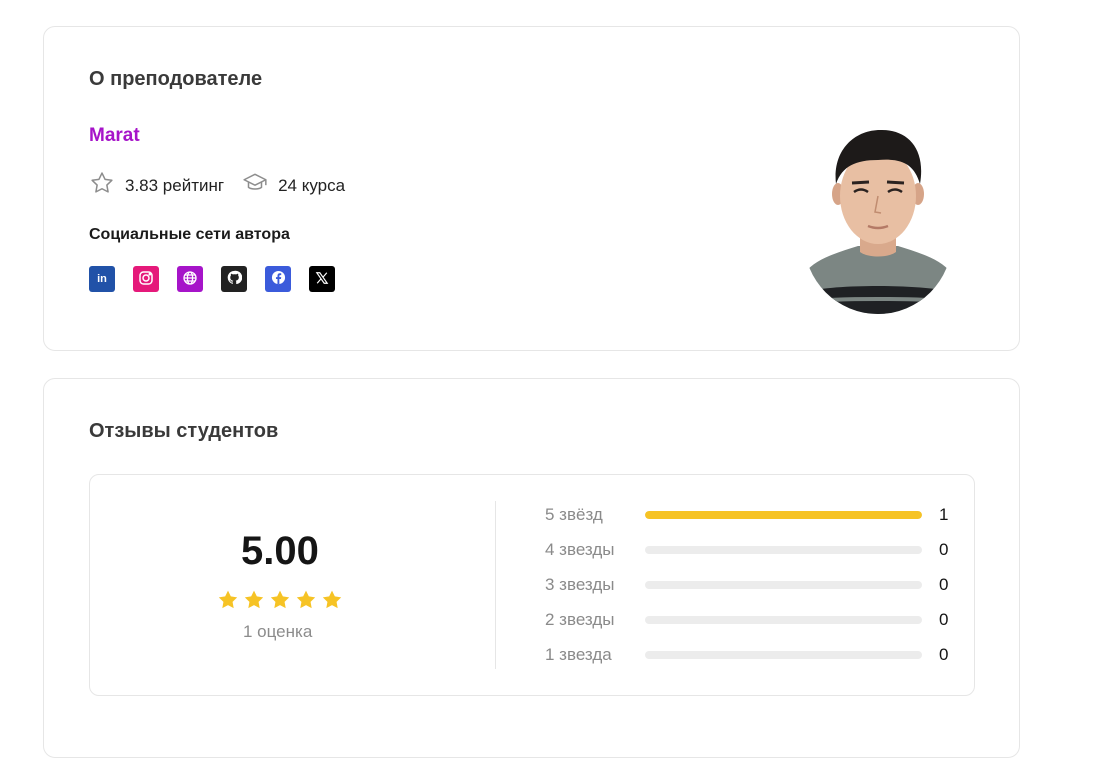 The image size is (1112, 758). I want to click on instagram-icon, so click(146, 279).